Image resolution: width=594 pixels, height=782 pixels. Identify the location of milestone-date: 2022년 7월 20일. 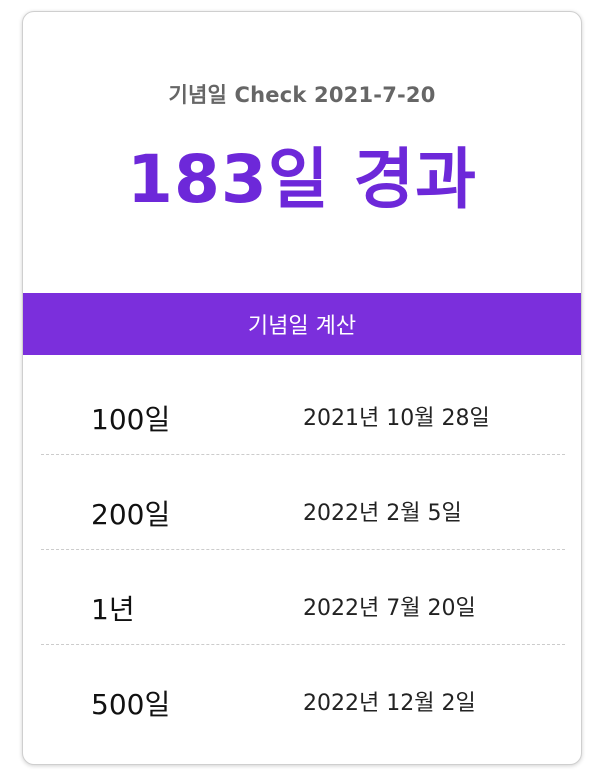
(389, 608).